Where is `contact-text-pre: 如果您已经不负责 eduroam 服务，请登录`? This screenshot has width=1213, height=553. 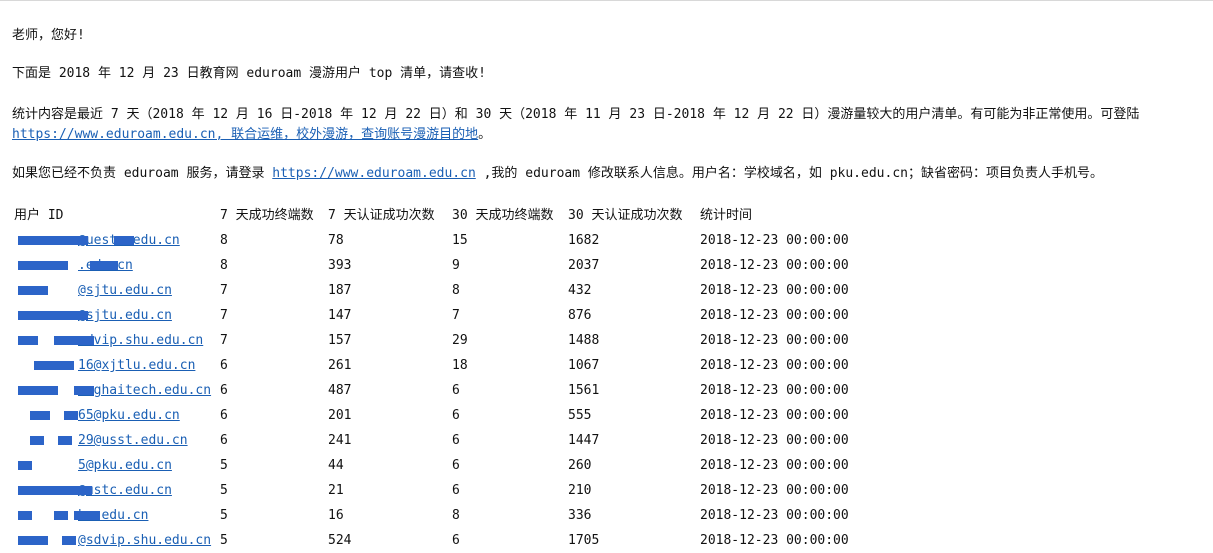
contact-text-pre: 如果您已经不负责 eduroam 服务，请登录 is located at coordinates (142, 173).